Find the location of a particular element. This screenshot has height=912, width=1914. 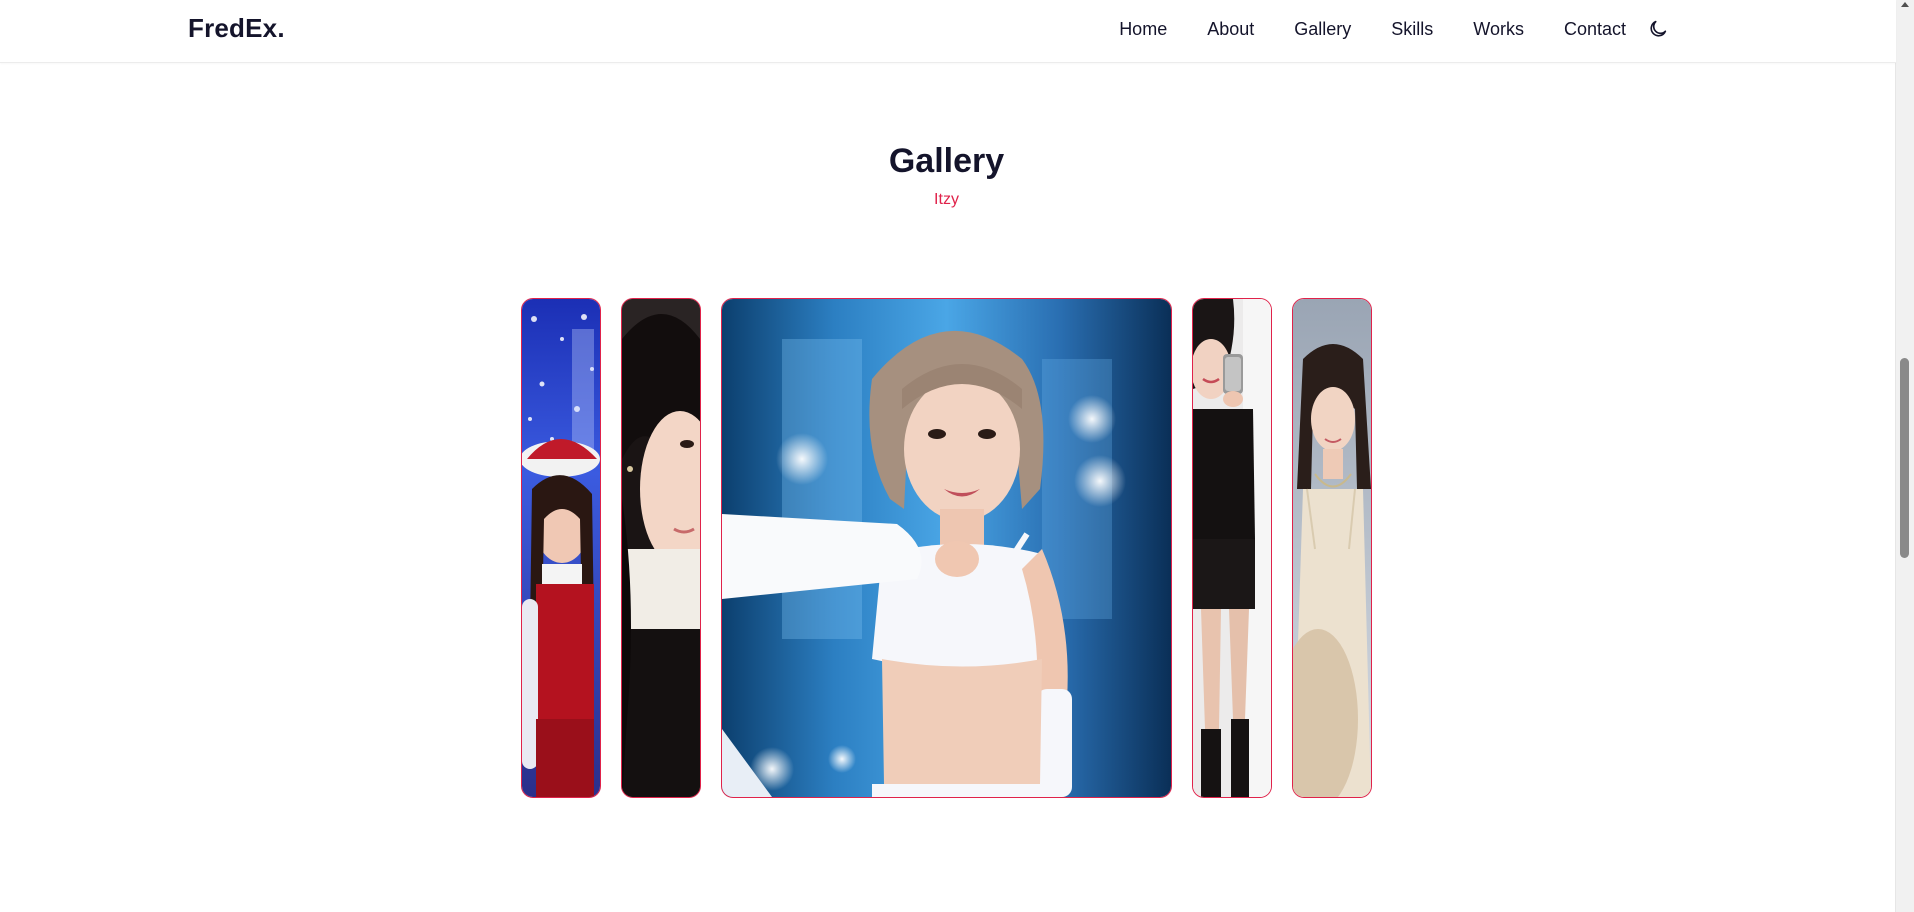

gallery-card-stage is located at coordinates (946, 548).